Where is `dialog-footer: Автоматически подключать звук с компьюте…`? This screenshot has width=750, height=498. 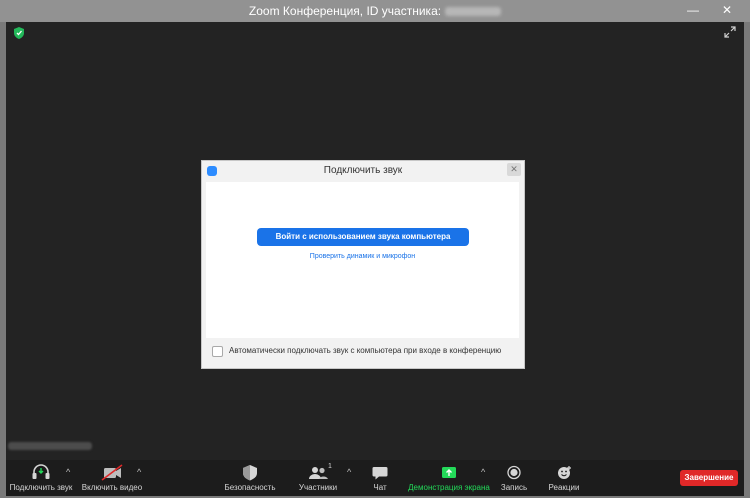 dialog-footer: Автоматически подключать звук с компьюте… is located at coordinates (362, 352).